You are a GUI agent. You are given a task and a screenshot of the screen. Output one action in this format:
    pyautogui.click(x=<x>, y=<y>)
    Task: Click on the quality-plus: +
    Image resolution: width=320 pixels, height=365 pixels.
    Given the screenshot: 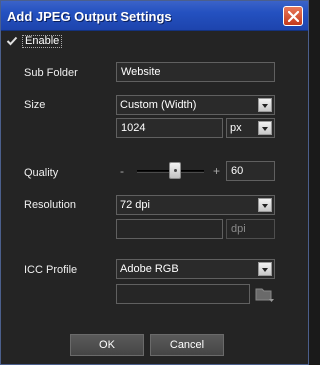 What is the action you would take?
    pyautogui.click(x=216, y=171)
    